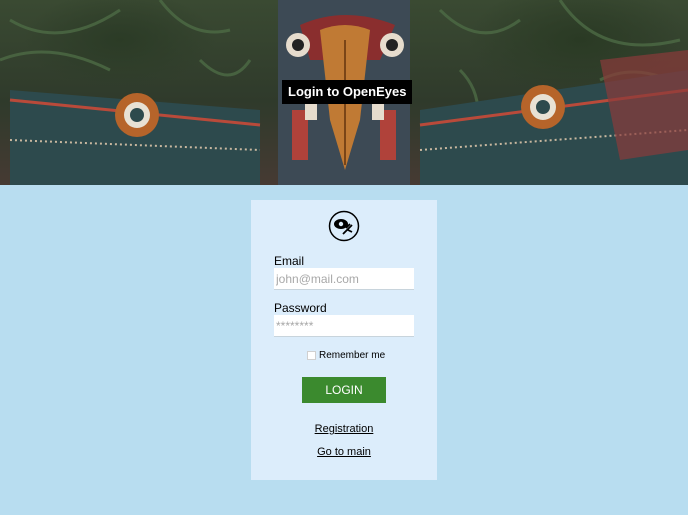 The image size is (688, 515). What do you see at coordinates (344, 429) in the screenshot?
I see `registration-link: Registration` at bounding box center [344, 429].